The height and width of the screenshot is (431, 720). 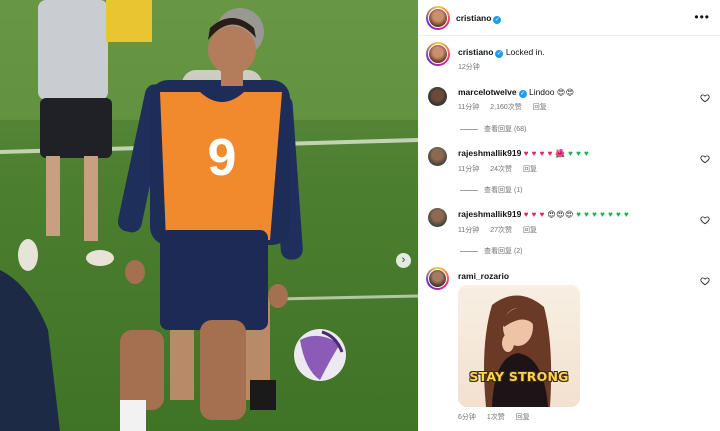 I want to click on view-replies-button: 查看回复 (68), so click(x=493, y=129).